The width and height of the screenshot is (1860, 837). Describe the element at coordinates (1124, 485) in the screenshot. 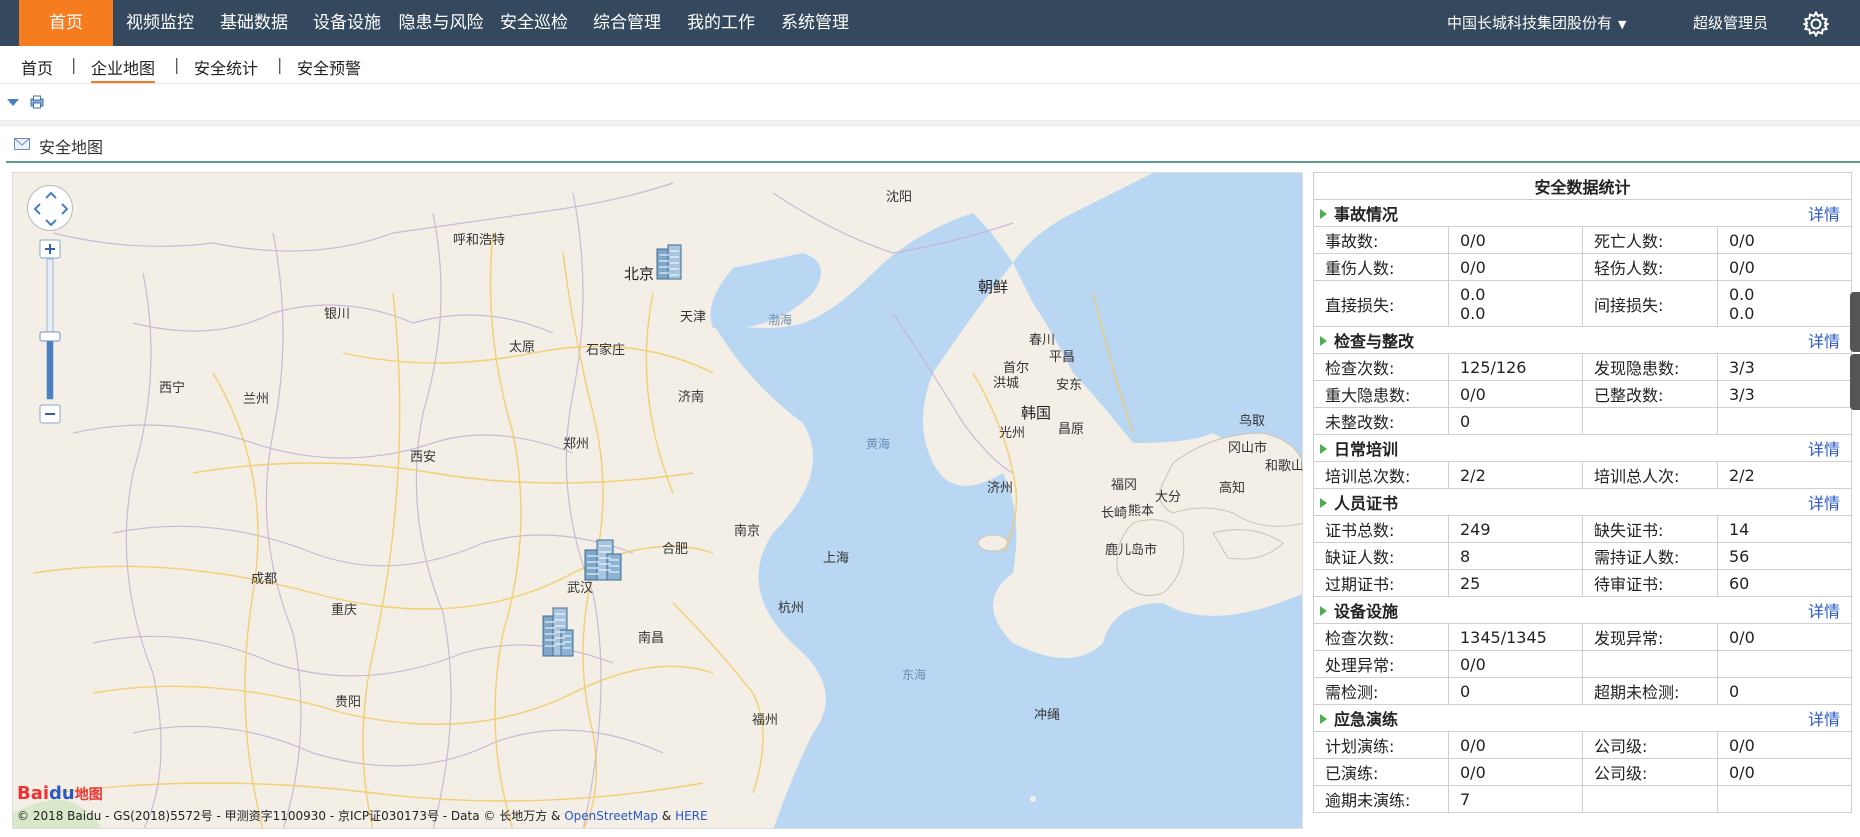

I see `city-label: 福冈` at that location.